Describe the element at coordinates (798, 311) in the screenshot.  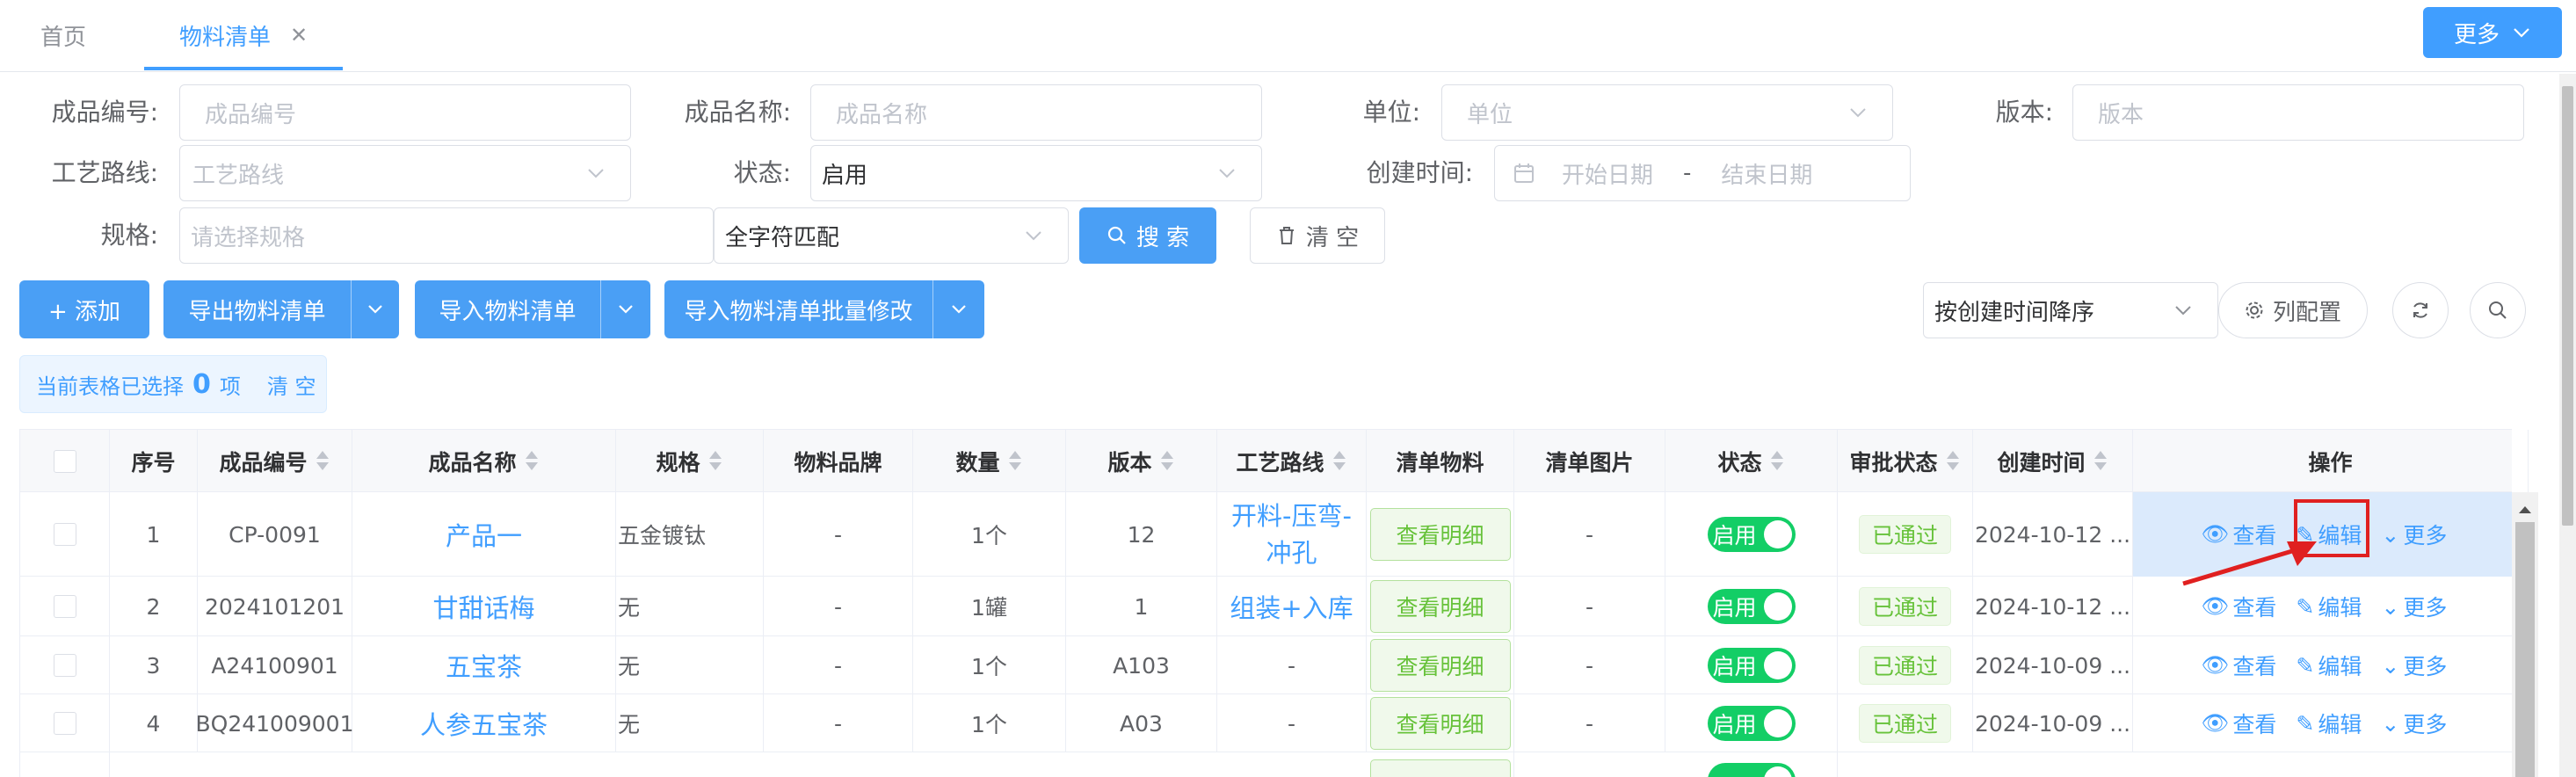
I see `import-batch-button-label: 导入物料清单批量修改` at that location.